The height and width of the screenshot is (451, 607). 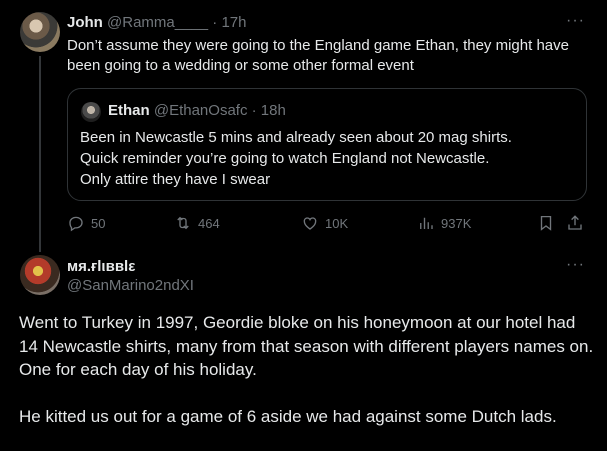 I want to click on author-handle: @Ramma____, so click(x=157, y=22).